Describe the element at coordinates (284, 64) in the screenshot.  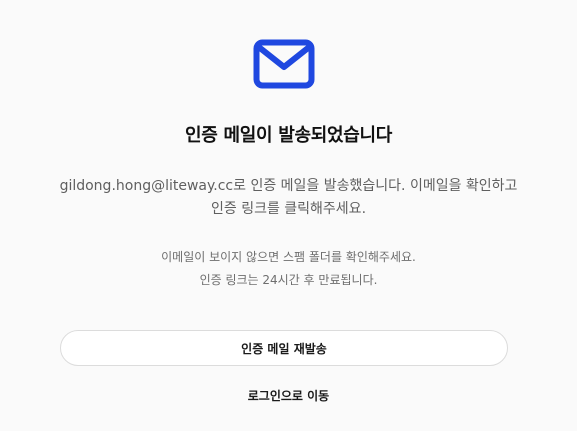
I see `mail-icon` at that location.